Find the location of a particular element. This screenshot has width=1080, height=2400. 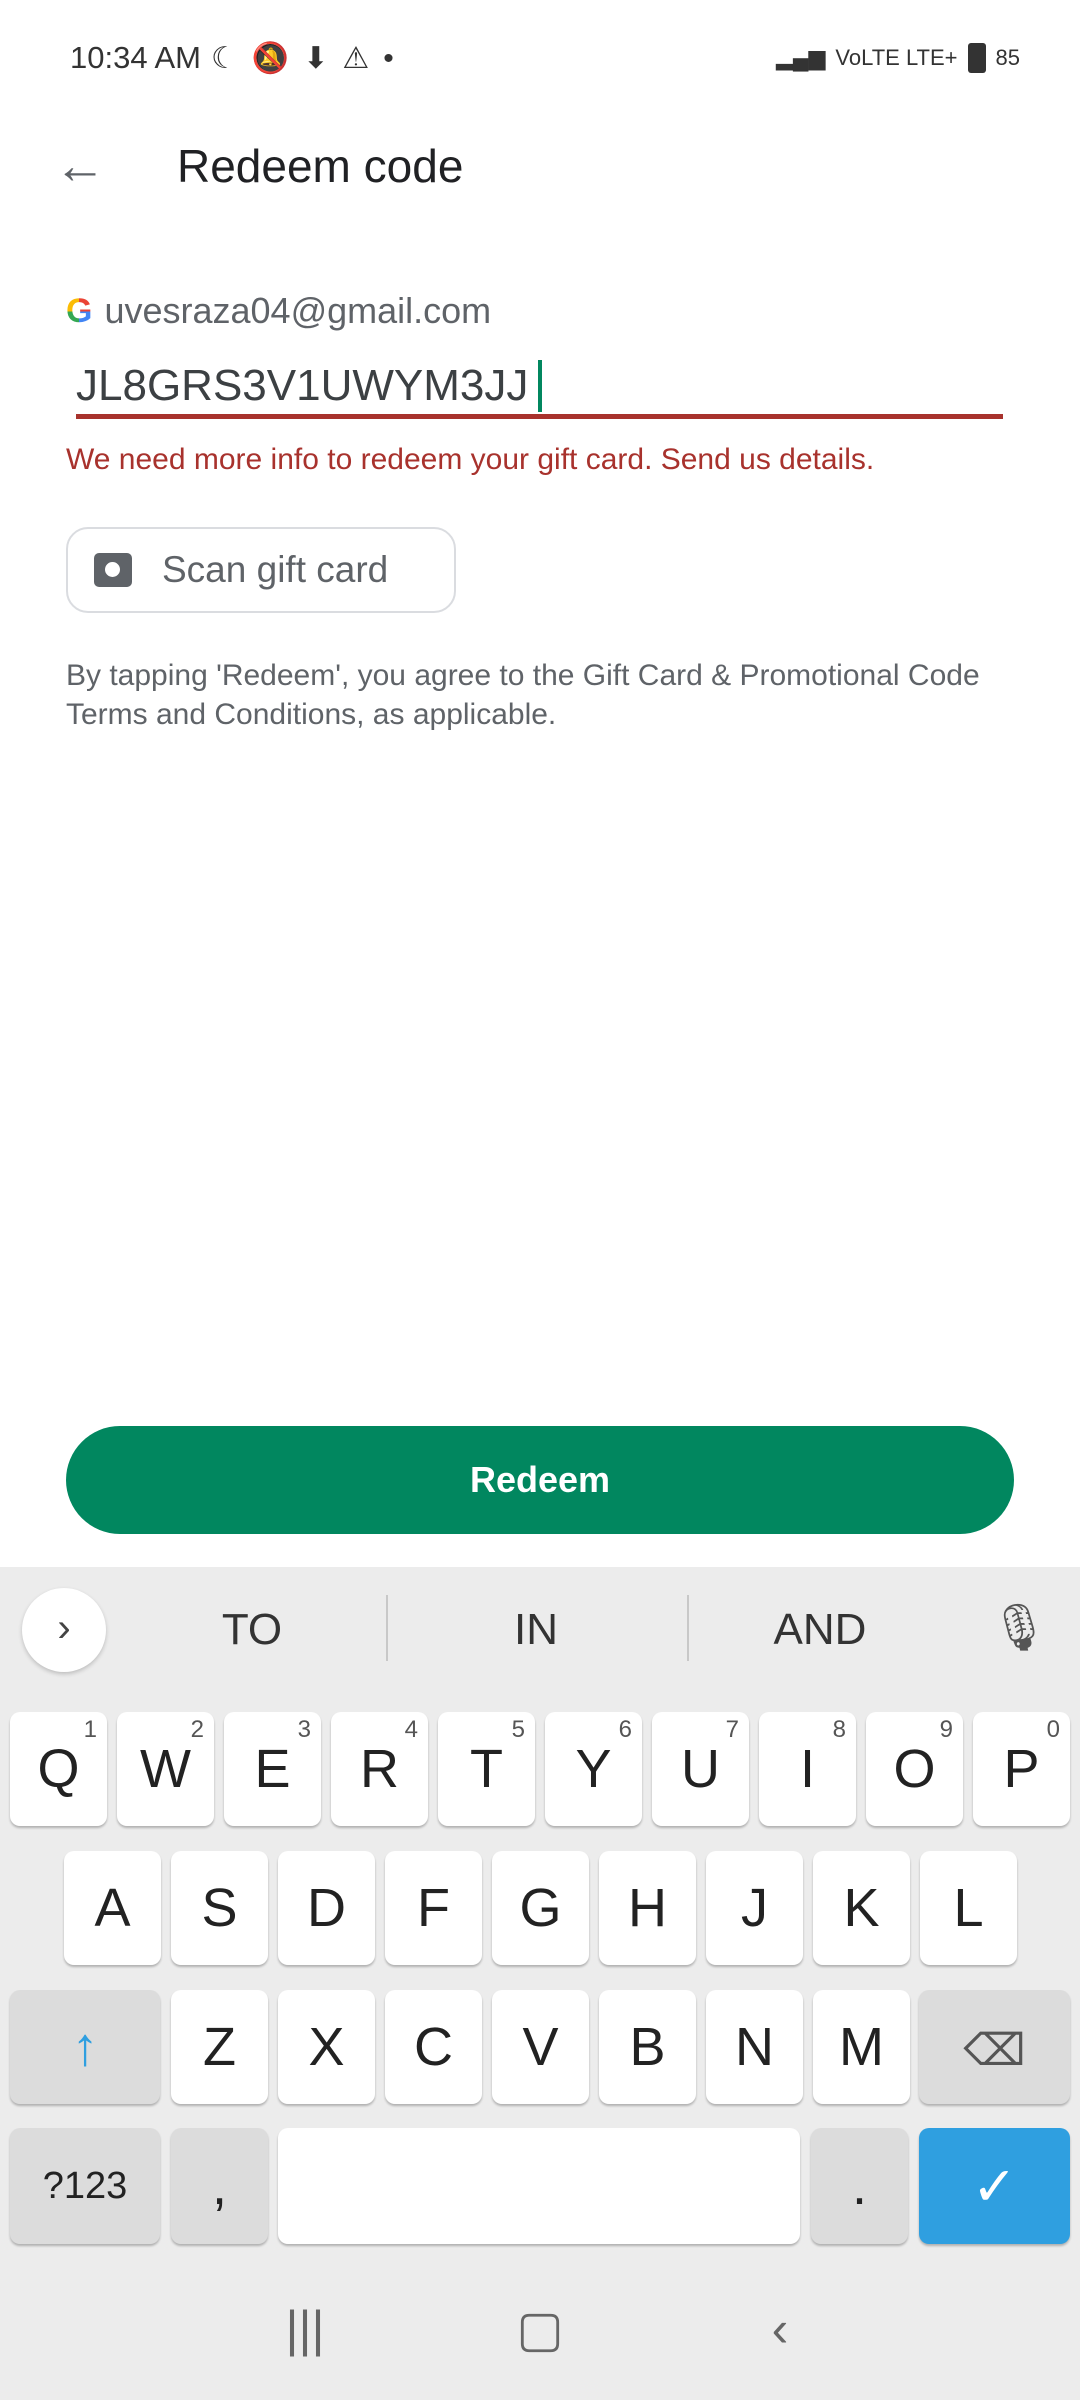

key-c: C is located at coordinates (433, 2047).